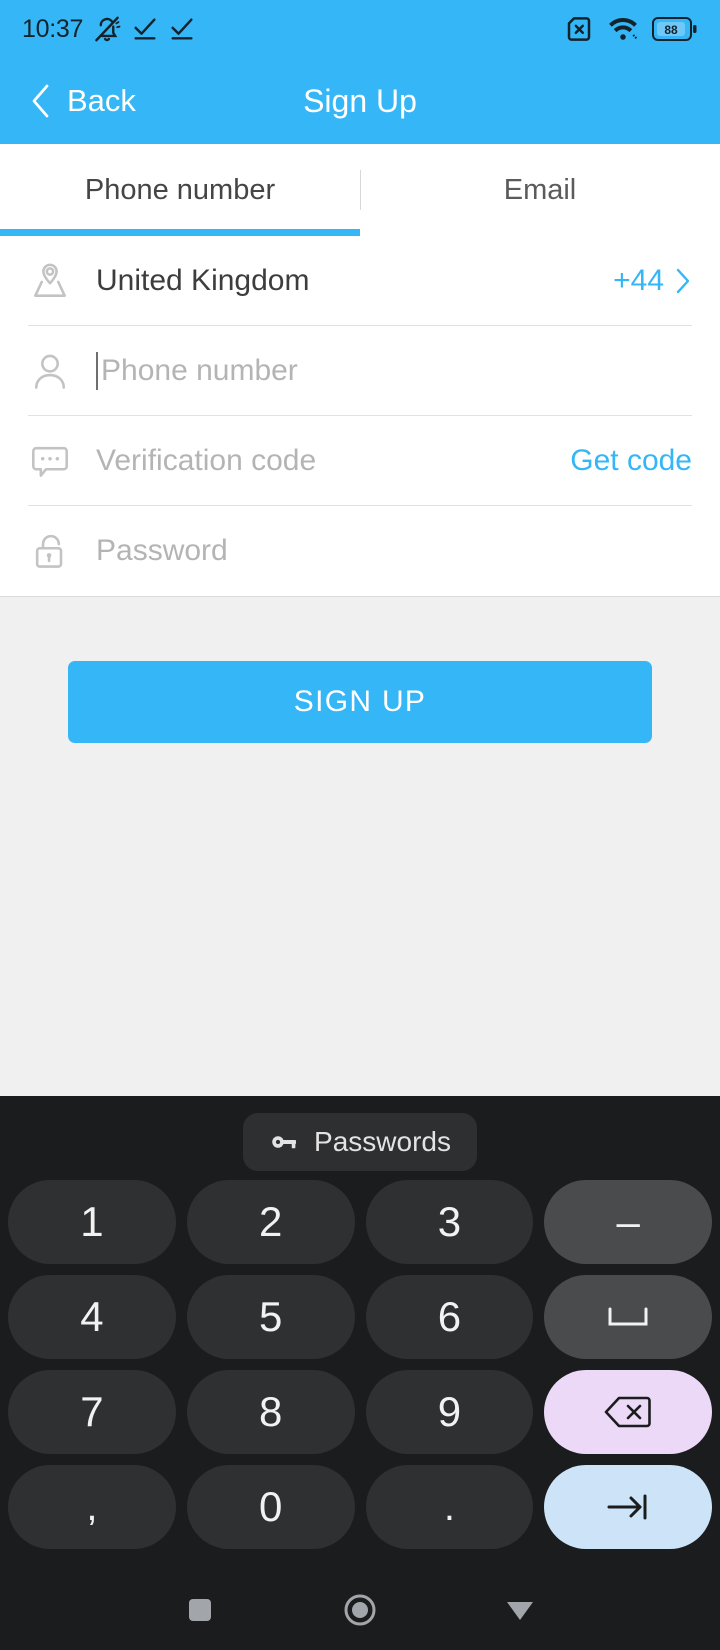 This screenshot has height=1650, width=720. I want to click on passwords-suggestion-chip: Passwords, so click(360, 1142).